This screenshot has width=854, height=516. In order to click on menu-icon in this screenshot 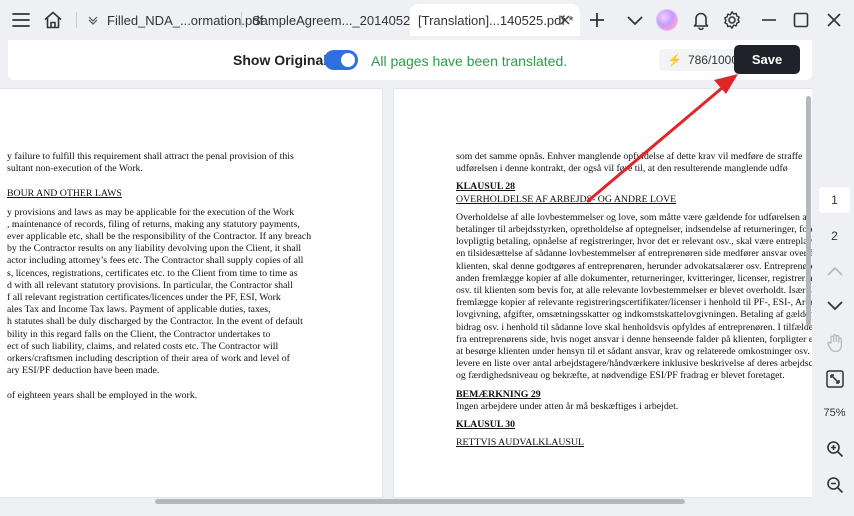, I will do `click(21, 20)`.